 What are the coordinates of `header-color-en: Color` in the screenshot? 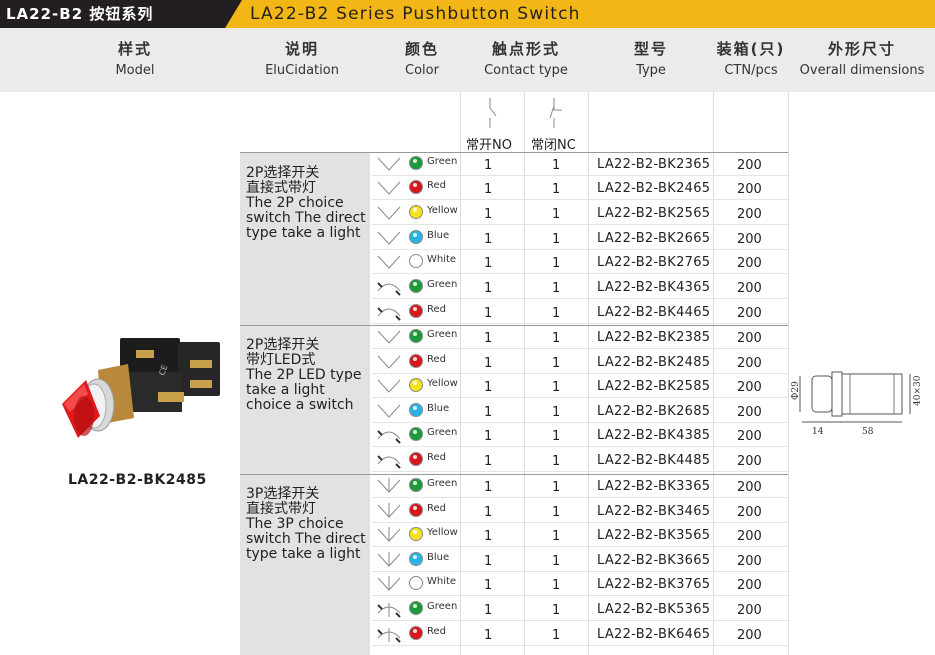 It's located at (422, 70).